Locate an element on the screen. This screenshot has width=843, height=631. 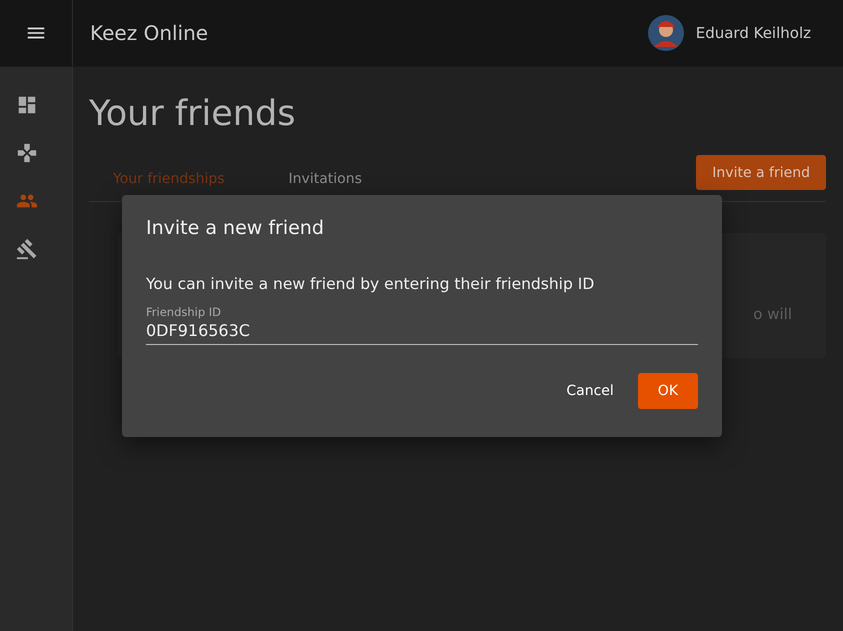
gavel-icon is located at coordinates (27, 249).